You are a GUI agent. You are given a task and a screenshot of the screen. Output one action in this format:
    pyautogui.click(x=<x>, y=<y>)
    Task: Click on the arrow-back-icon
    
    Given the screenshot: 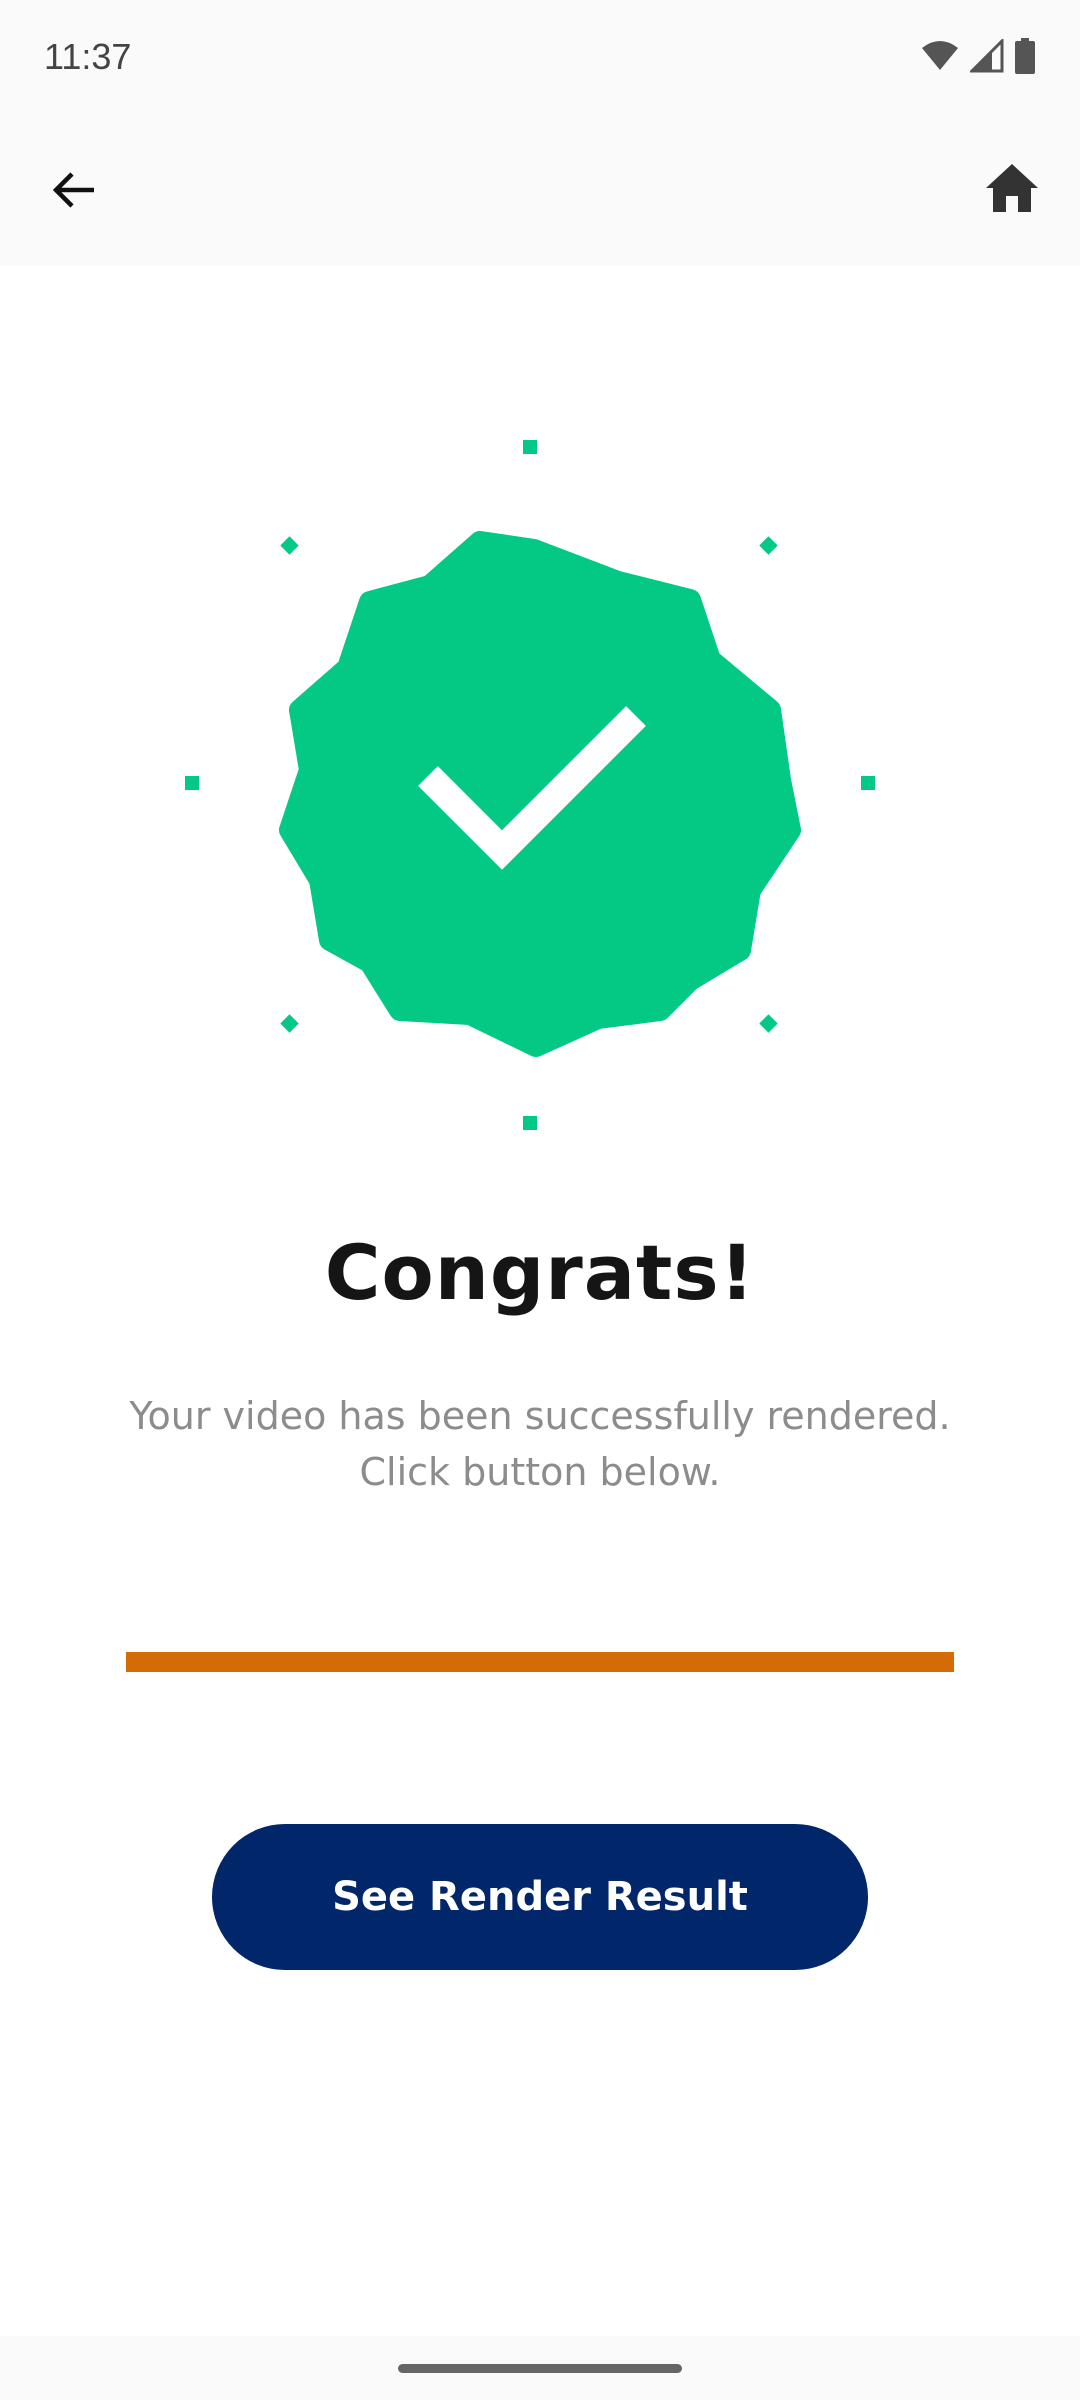 What is the action you would take?
    pyautogui.click(x=74, y=192)
    